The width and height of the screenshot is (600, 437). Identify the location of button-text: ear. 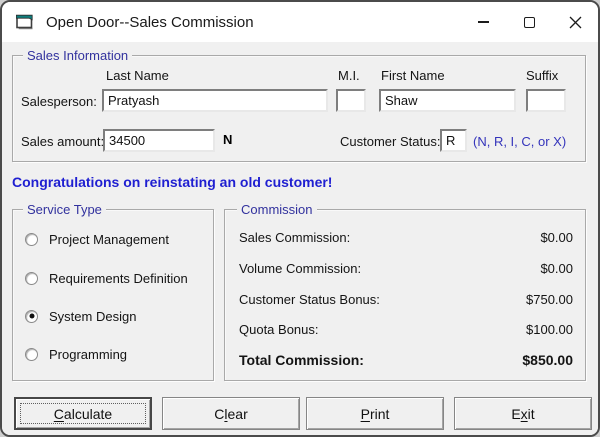
(237, 413).